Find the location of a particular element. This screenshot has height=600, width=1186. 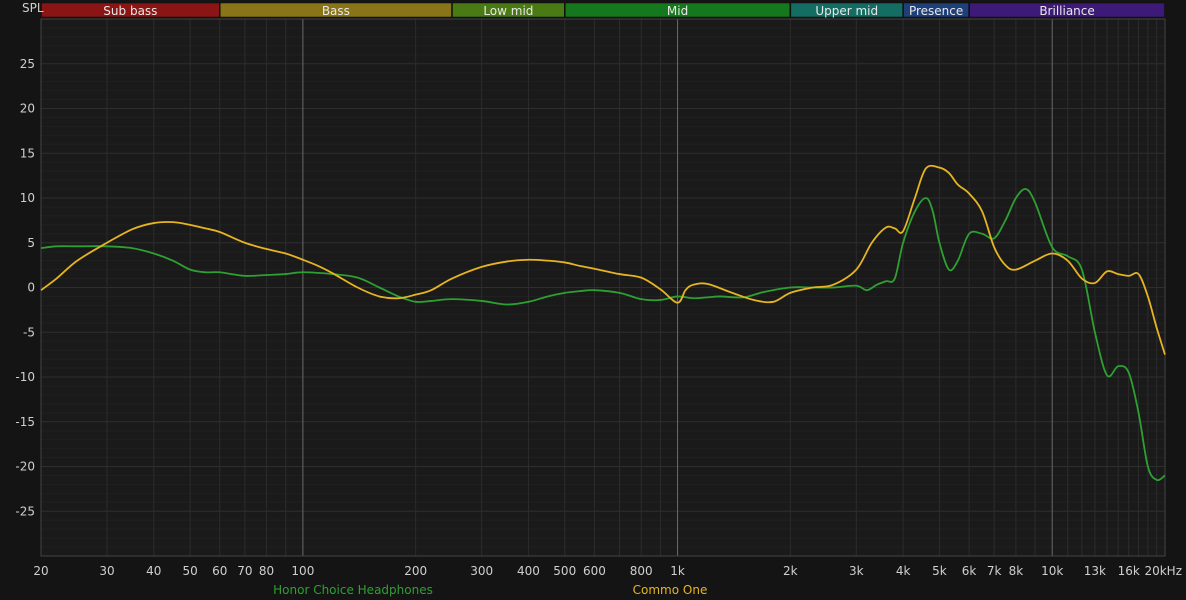

x-tick-label: 7k is located at coordinates (994, 571).